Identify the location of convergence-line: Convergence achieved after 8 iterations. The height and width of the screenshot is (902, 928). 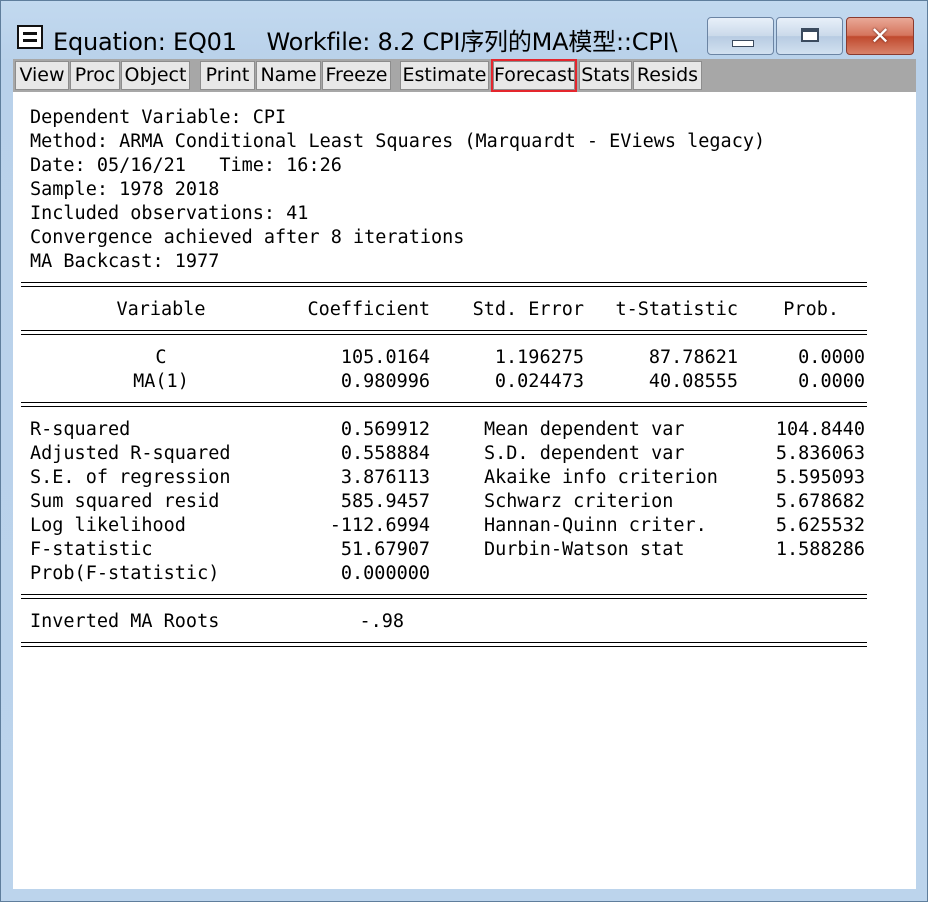
(247, 237).